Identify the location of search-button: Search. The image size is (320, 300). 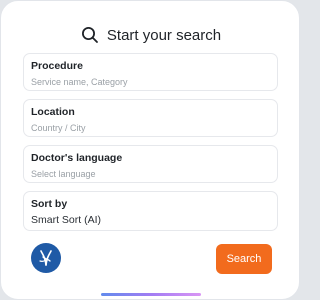
(244, 259).